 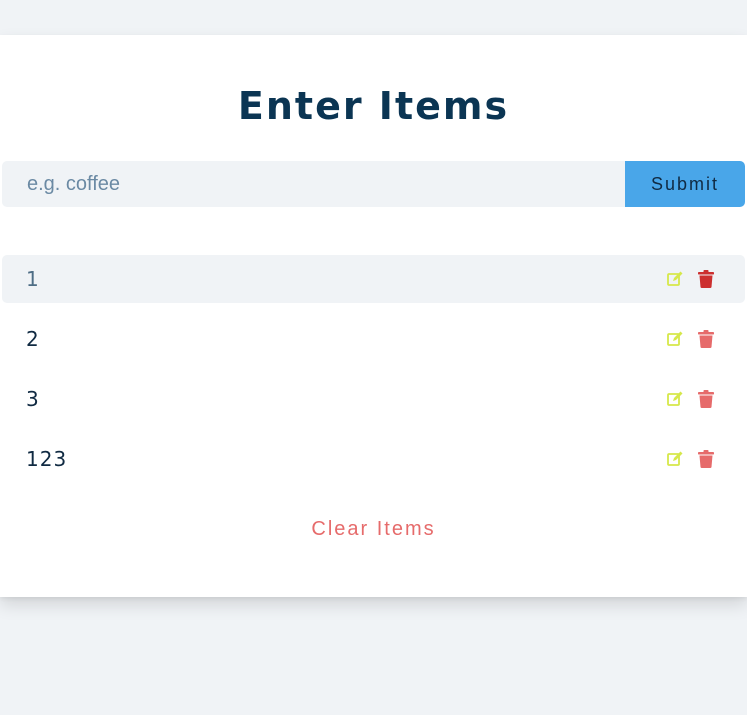 What do you see at coordinates (33, 279) in the screenshot?
I see `item-title: 1` at bounding box center [33, 279].